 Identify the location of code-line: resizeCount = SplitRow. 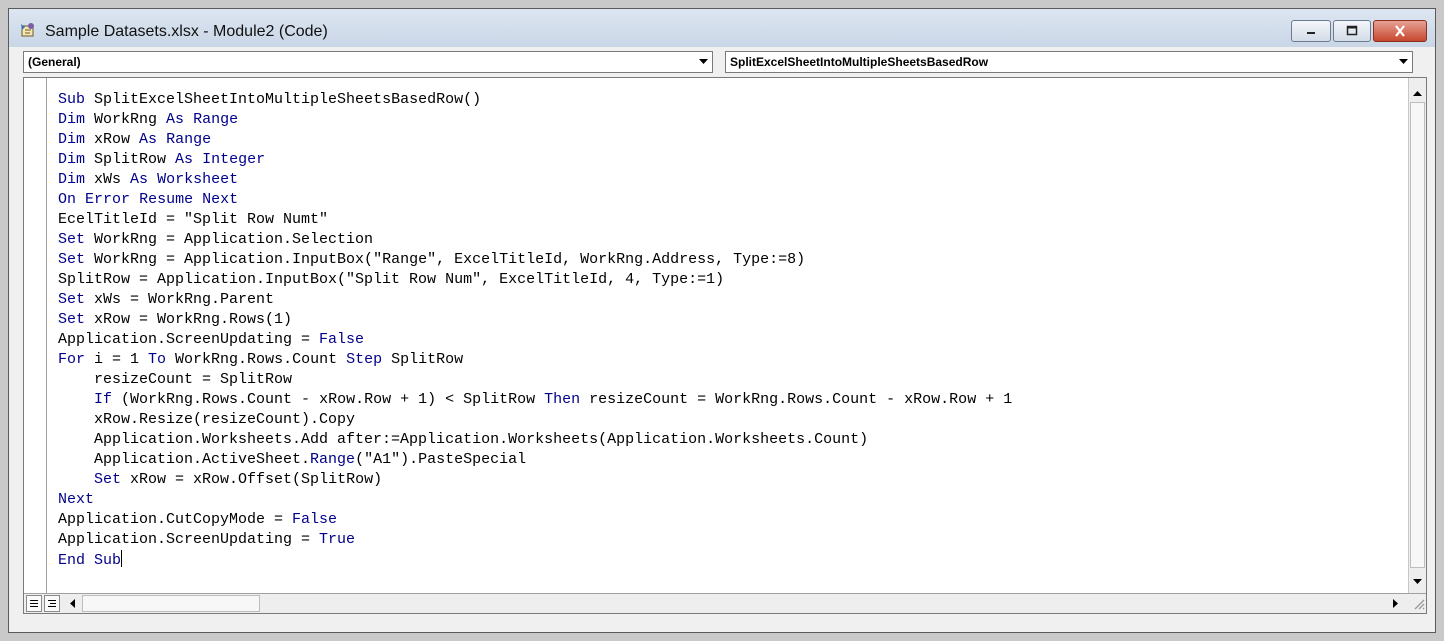
(175, 379).